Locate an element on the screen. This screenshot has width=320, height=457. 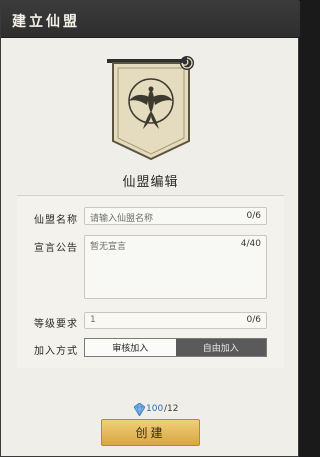
level-char-count: 0/6 is located at coordinates (253, 320).